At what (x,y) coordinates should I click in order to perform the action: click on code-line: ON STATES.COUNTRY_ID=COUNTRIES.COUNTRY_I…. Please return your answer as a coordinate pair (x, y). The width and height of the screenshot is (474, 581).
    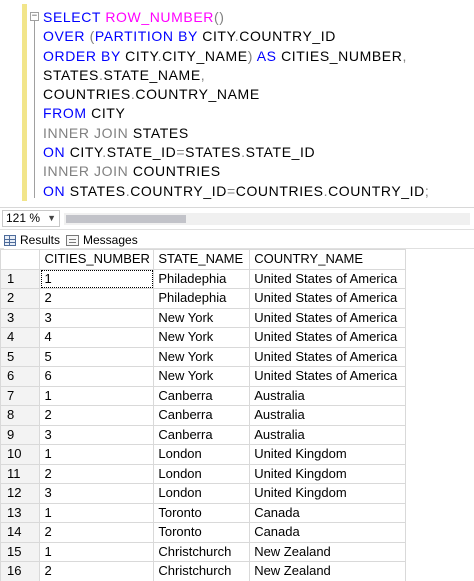
    Looking at the image, I should click on (236, 191).